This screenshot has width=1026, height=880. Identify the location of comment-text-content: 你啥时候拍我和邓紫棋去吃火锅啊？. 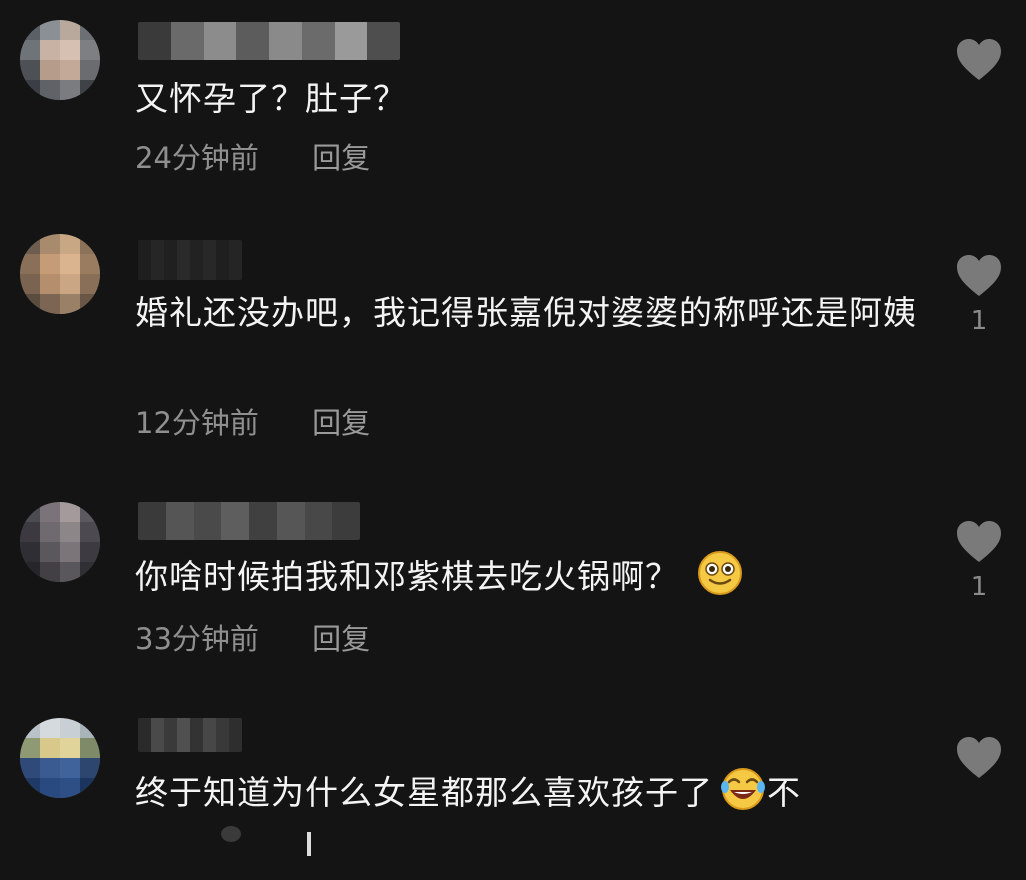
(407, 576).